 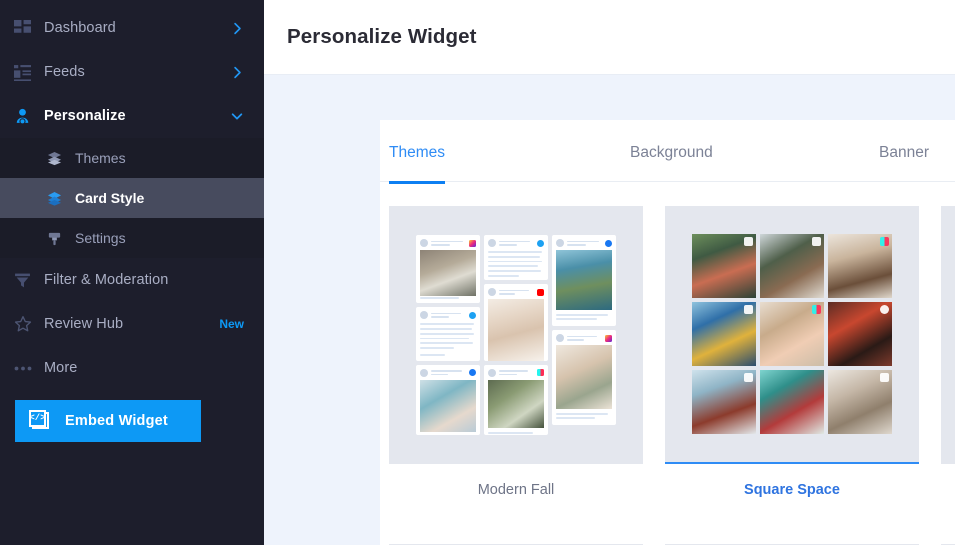 I want to click on card-style-icon, so click(x=61, y=198).